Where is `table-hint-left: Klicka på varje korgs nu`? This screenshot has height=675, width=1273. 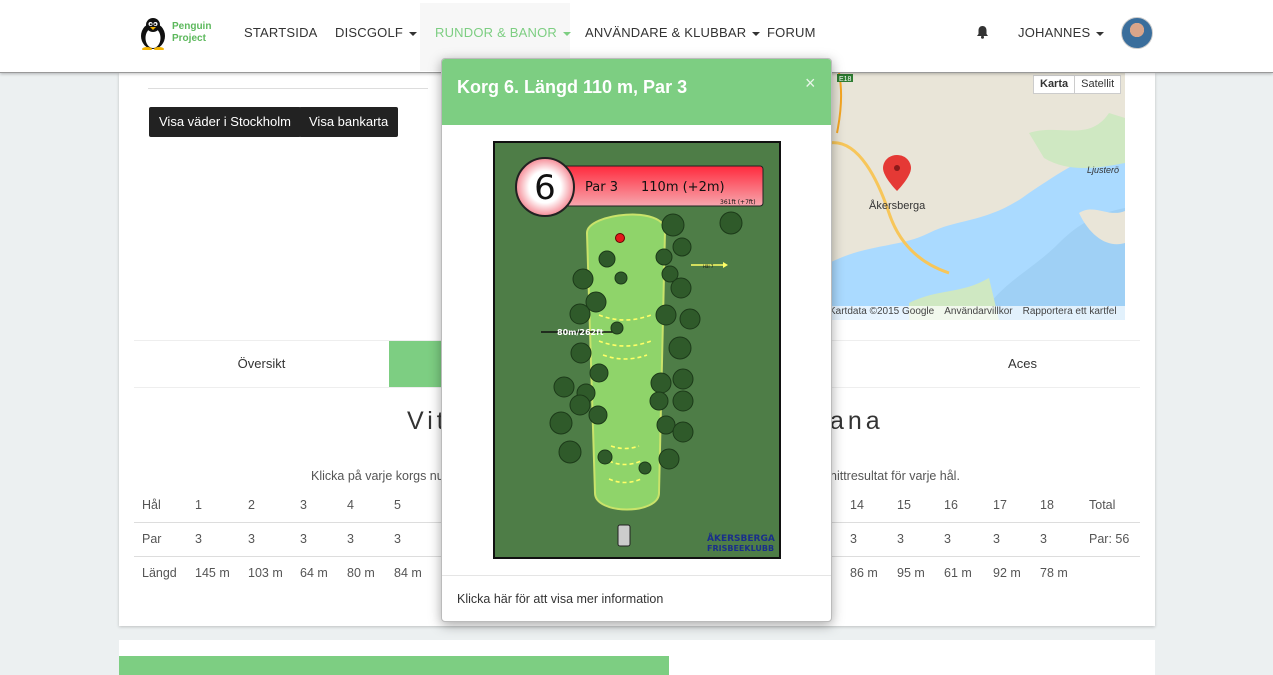
table-hint-left: Klicka på varje korgs nu is located at coordinates (377, 476).